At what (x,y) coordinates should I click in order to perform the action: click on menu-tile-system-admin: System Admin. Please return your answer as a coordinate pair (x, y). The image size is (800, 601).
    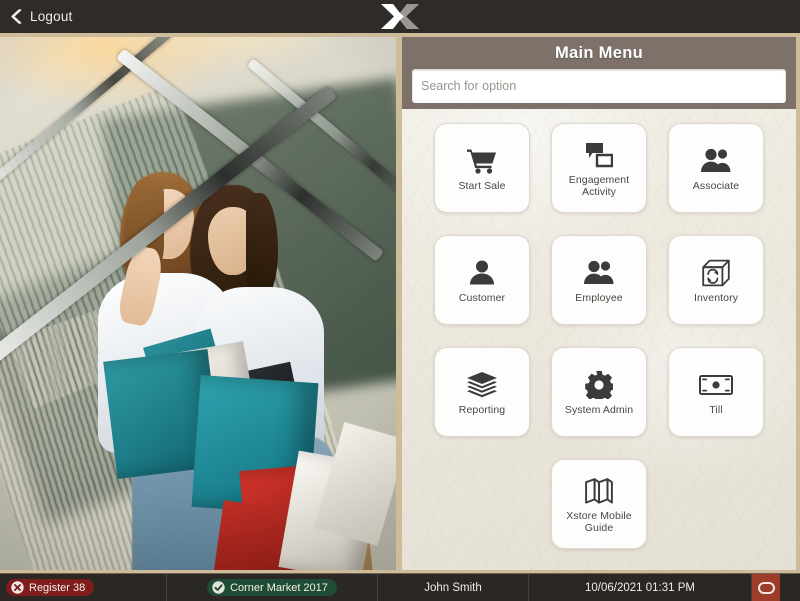
    Looking at the image, I should click on (599, 392).